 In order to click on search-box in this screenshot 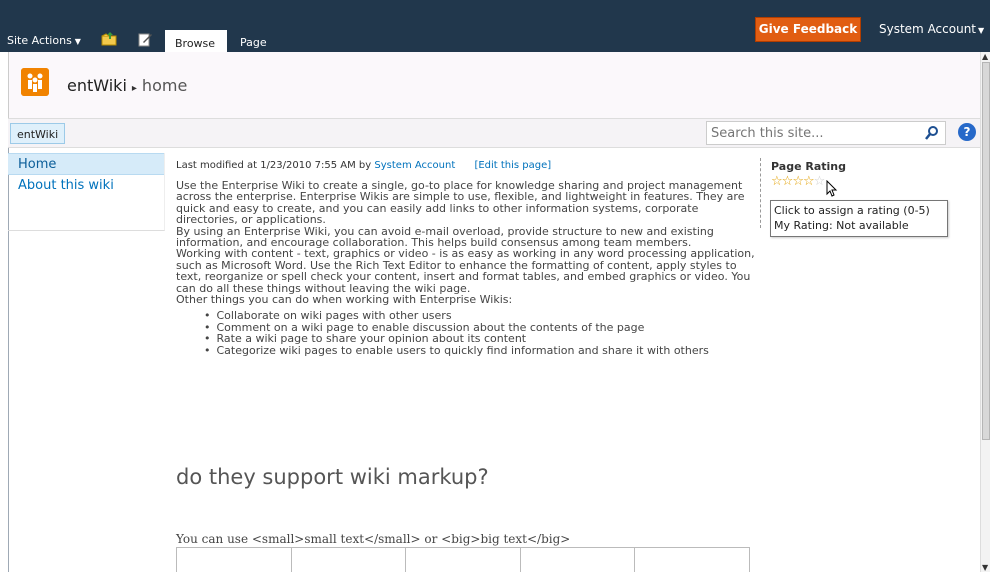, I will do `click(826, 133)`.